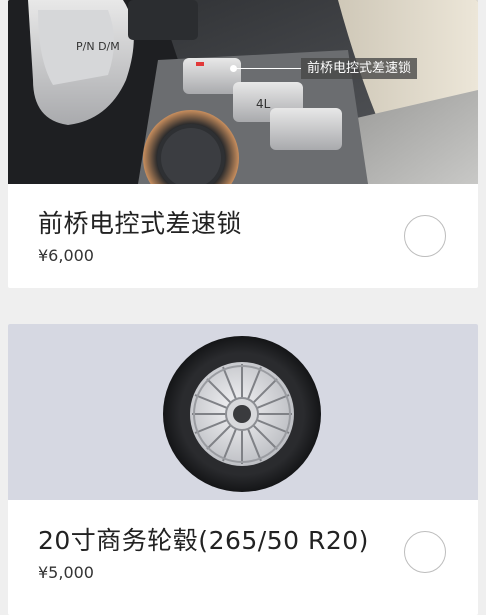 The height and width of the screenshot is (615, 486). Describe the element at coordinates (98, 46) in the screenshot. I see `gear-label-p: P/N D/M` at that location.